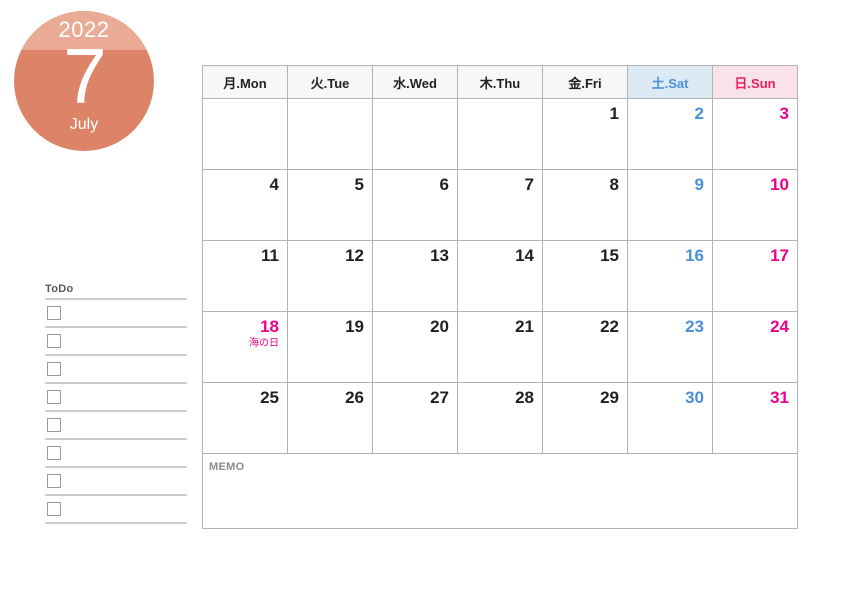 The width and height of the screenshot is (842, 595). Describe the element at coordinates (439, 255) in the screenshot. I see `day-number: 13` at that location.